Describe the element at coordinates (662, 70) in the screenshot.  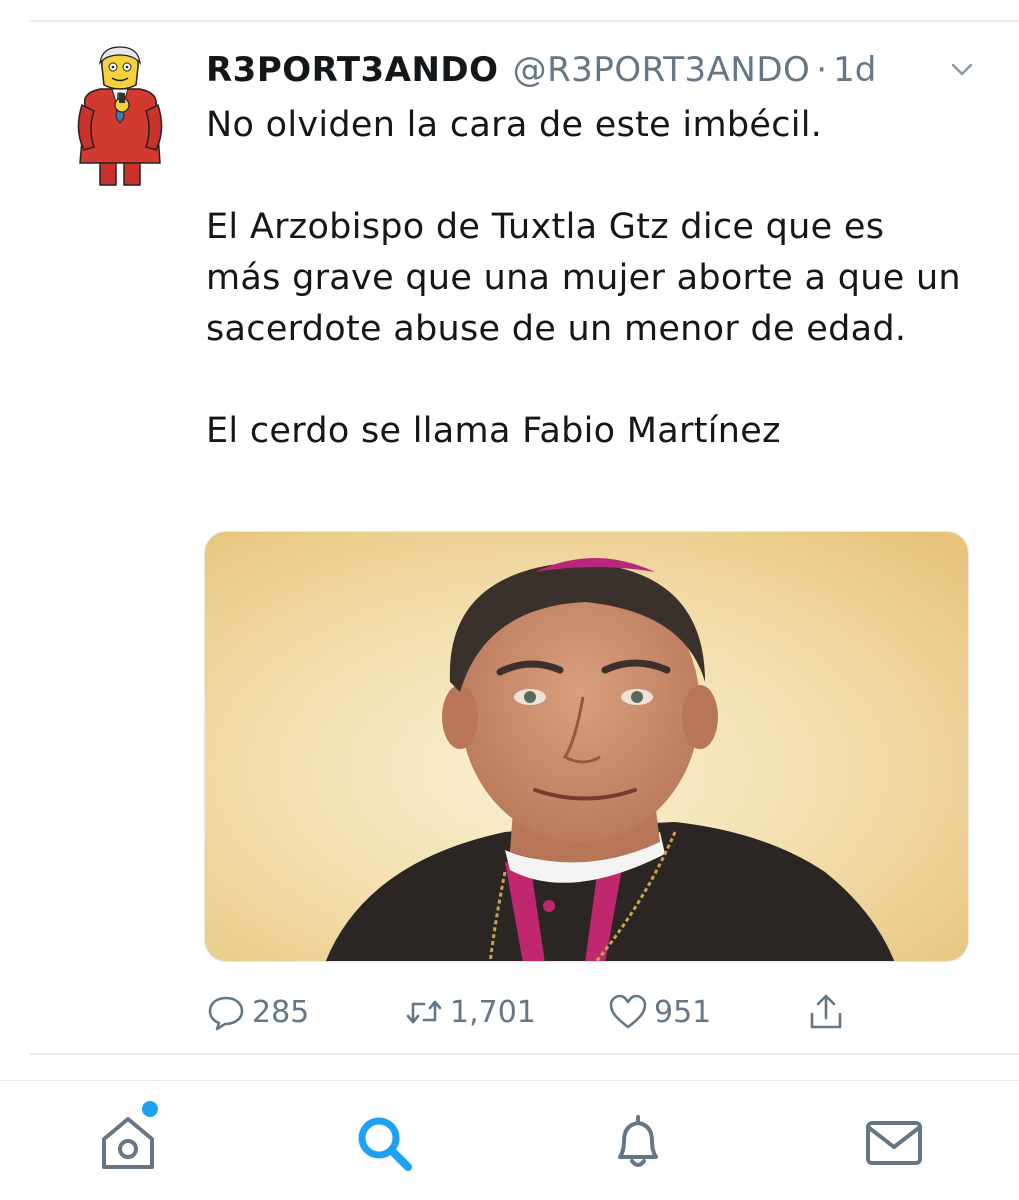
I see `user-handle: @R3PORT3ANDO` at that location.